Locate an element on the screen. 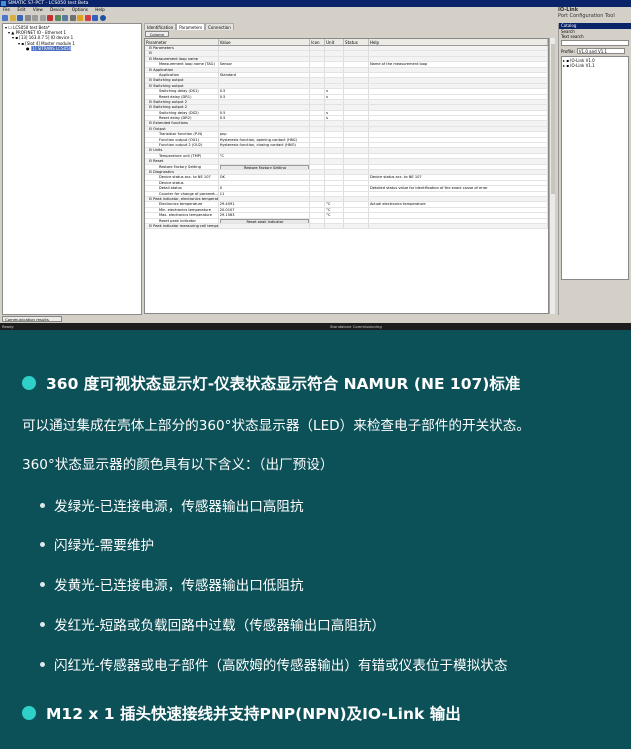 The width and height of the screenshot is (631, 749). profile-select: V1.0 and V1.1 is located at coordinates (600, 51).